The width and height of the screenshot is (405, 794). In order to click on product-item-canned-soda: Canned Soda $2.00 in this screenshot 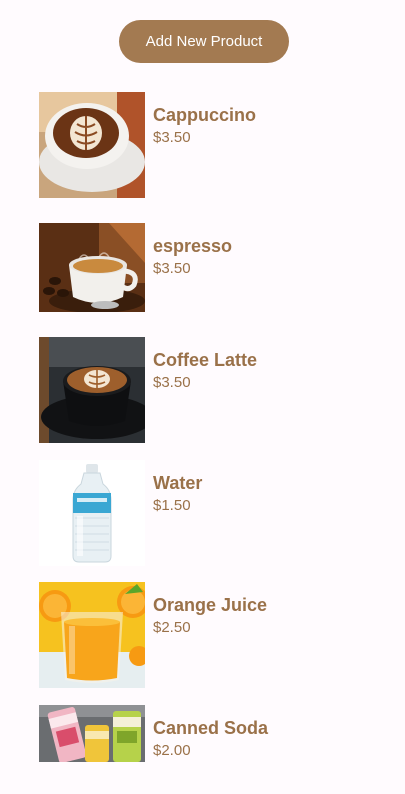, I will do `click(209, 733)`.